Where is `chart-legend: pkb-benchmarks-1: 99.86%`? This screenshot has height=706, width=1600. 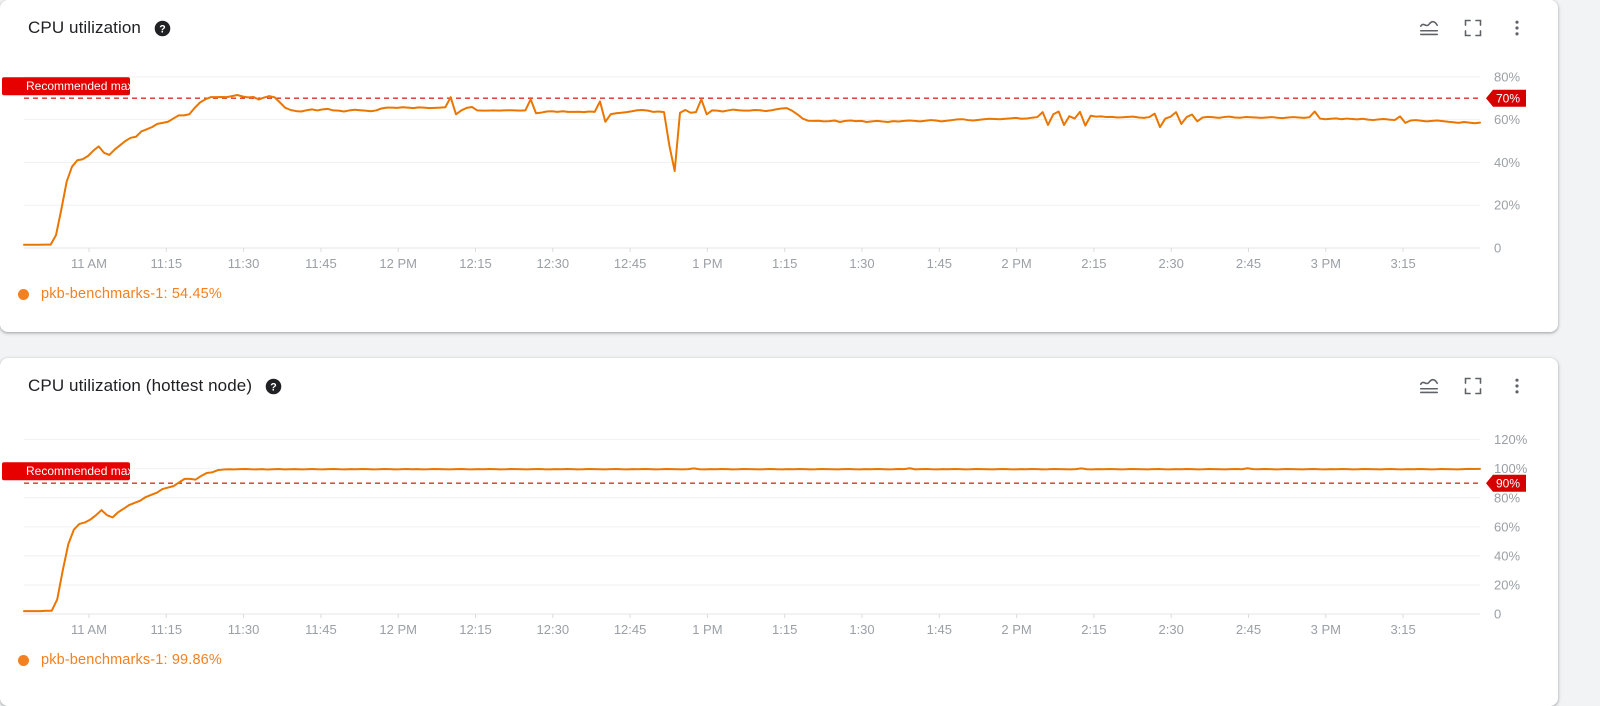 chart-legend: pkb-benchmarks-1: 99.86% is located at coordinates (779, 660).